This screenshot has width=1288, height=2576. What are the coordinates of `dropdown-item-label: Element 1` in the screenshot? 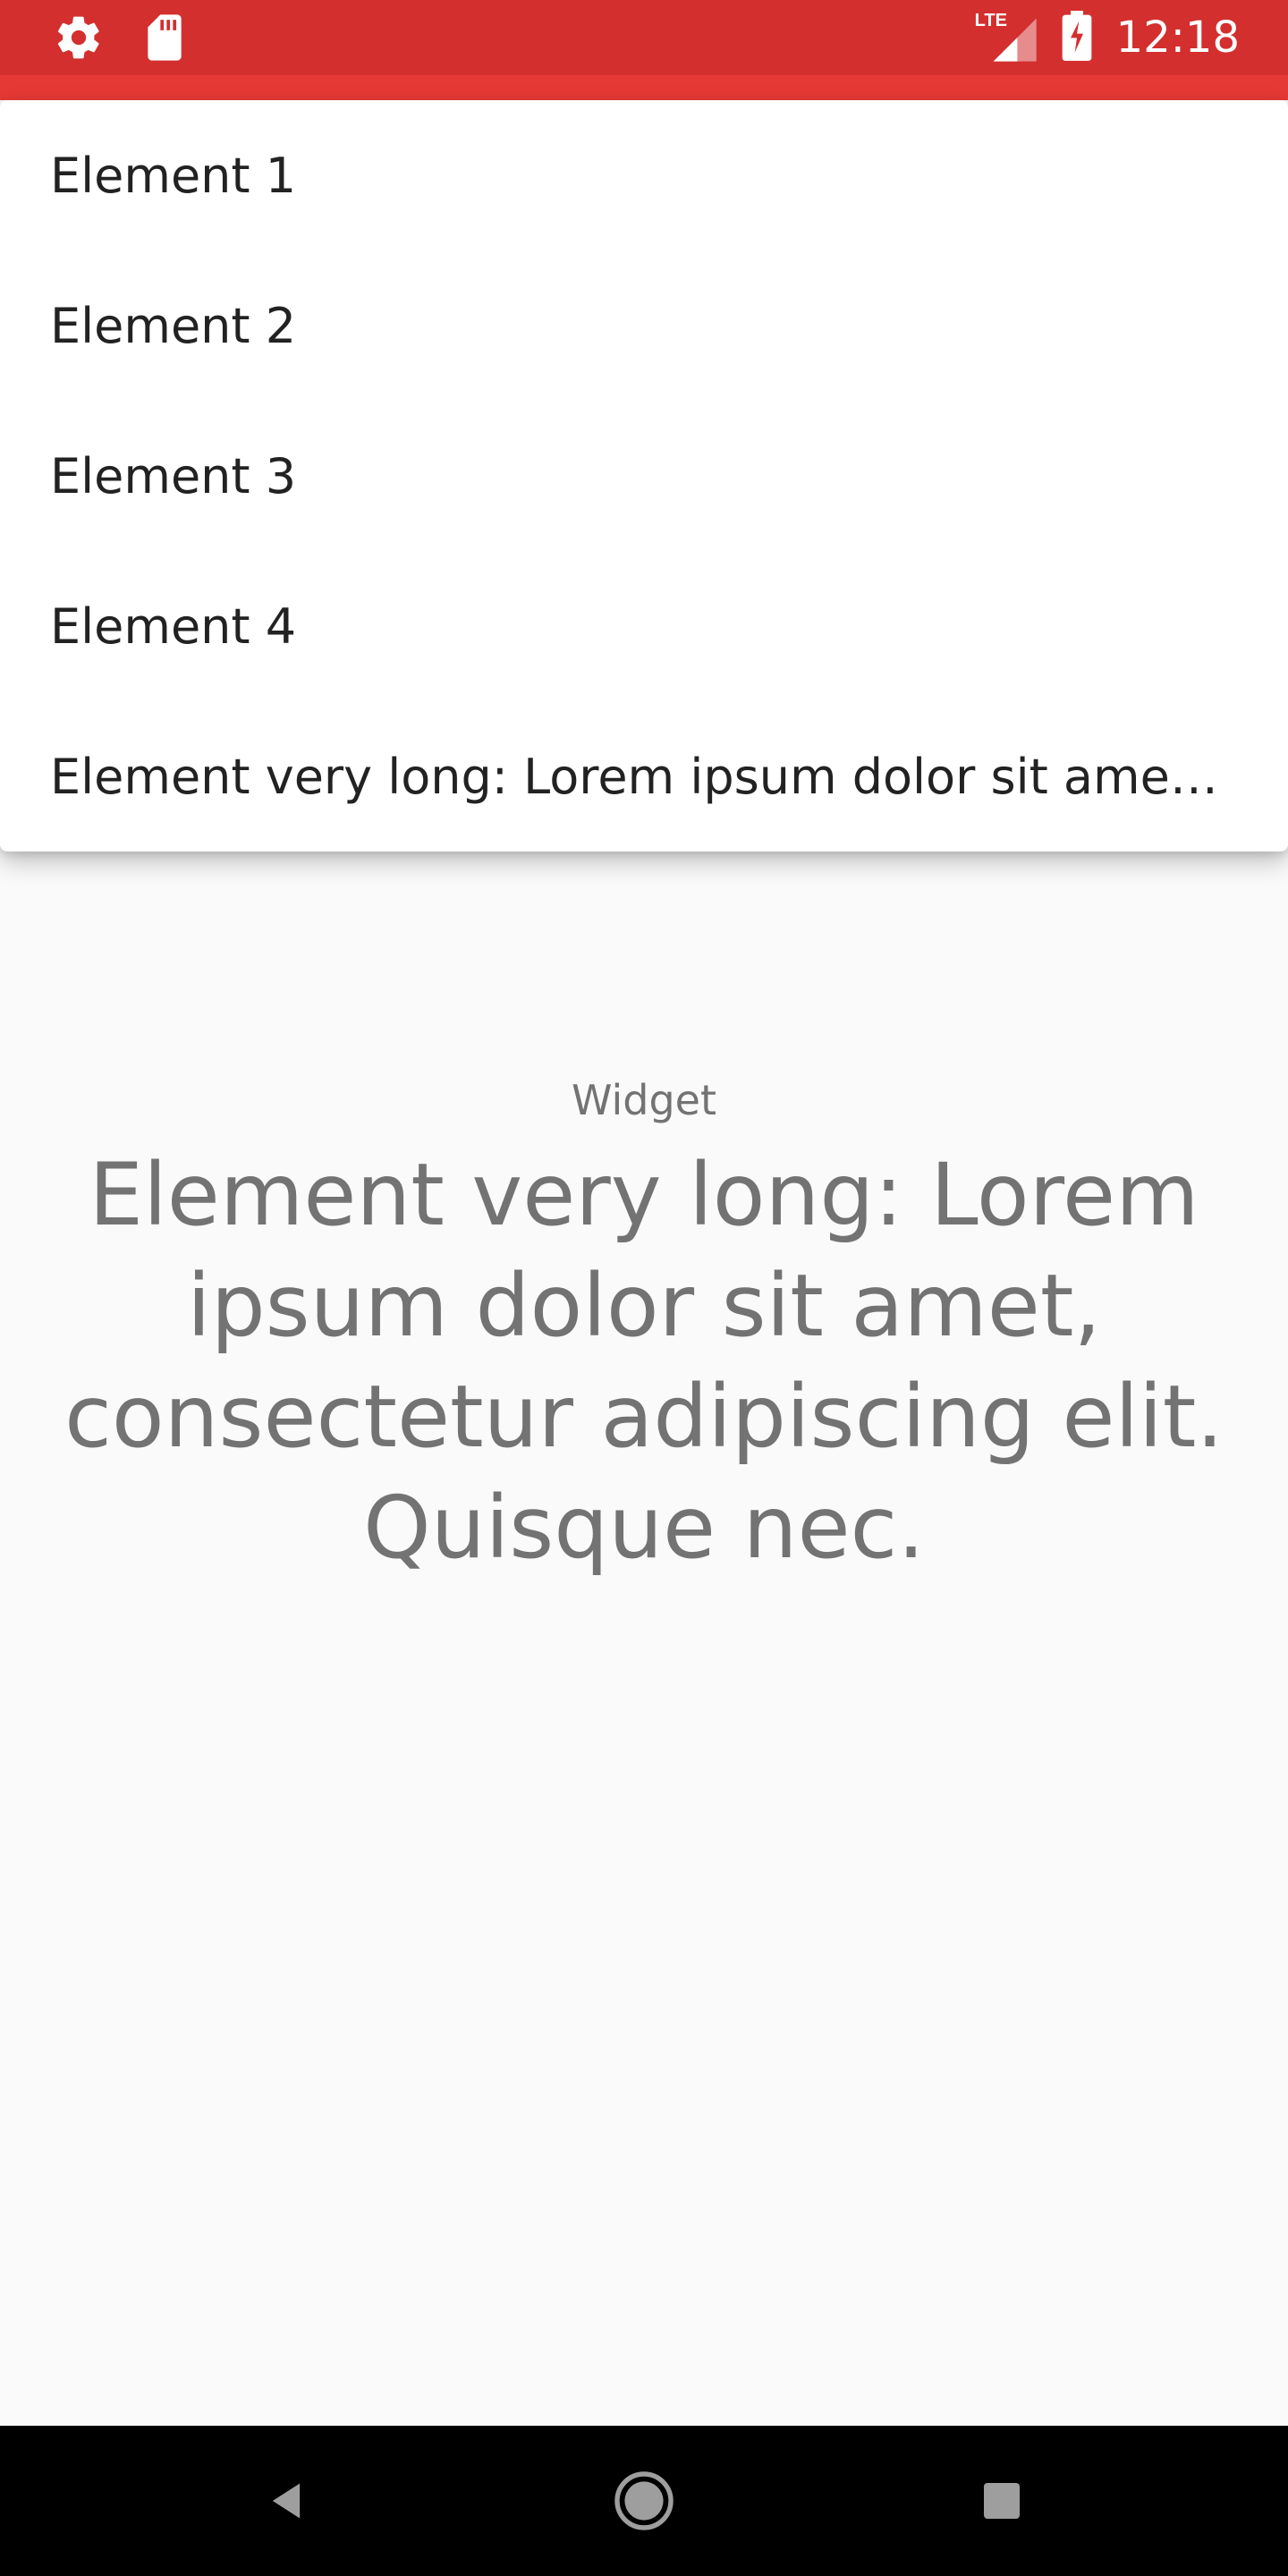 It's located at (173, 175).